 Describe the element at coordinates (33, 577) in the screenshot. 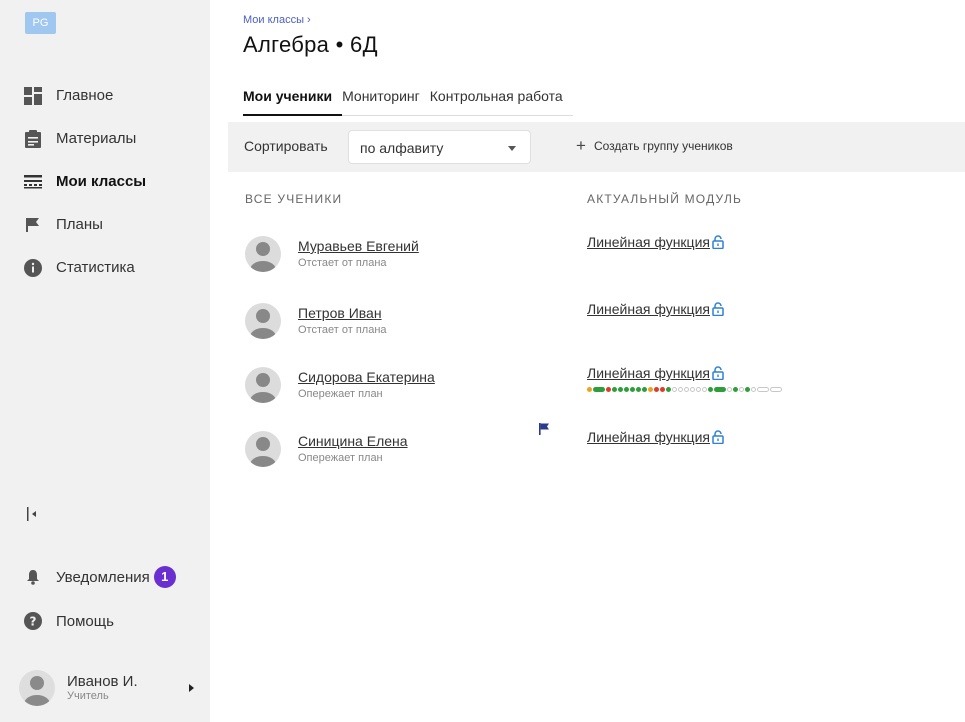

I see `bell-icon` at that location.